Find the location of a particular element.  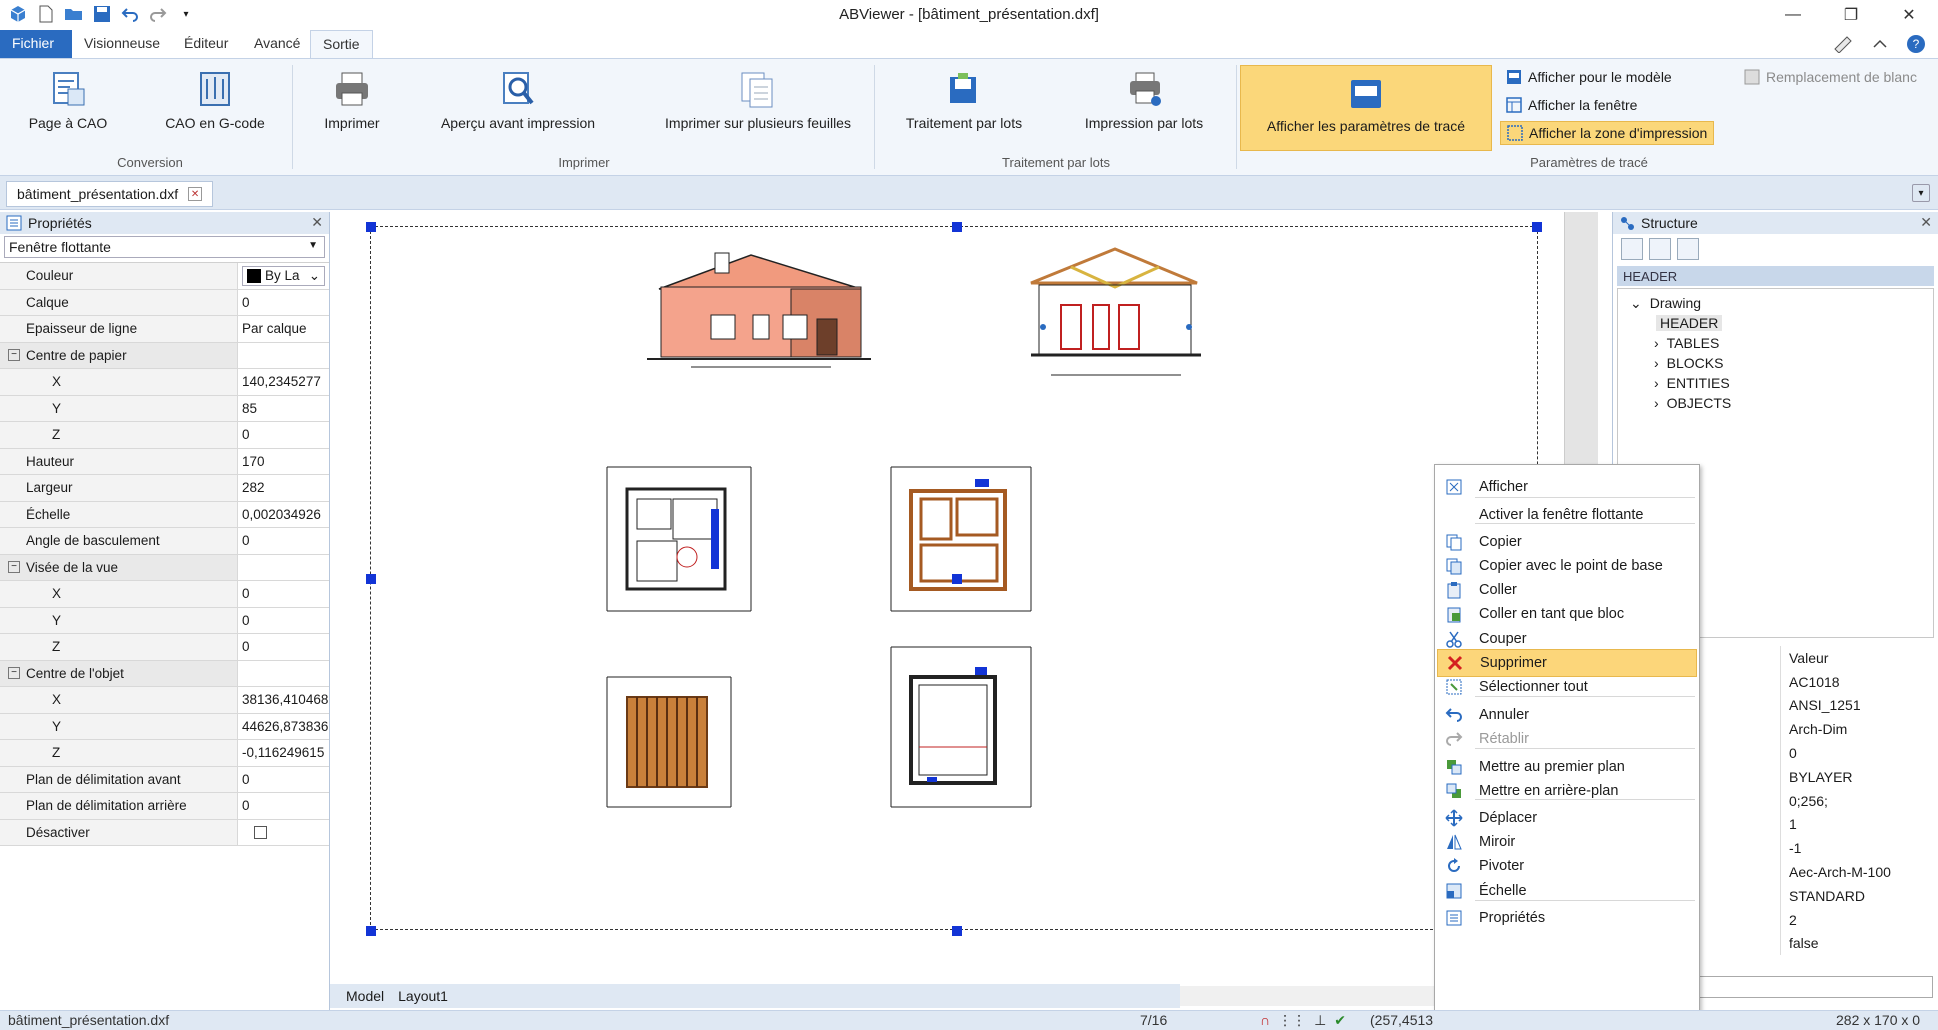

print-multiple-sheets-button: Imprimer sur plusieurs feuilles is located at coordinates (758, 100).